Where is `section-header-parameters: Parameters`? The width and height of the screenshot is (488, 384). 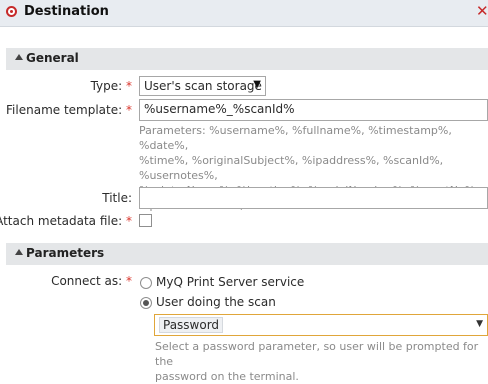 section-header-parameters: Parameters is located at coordinates (247, 254).